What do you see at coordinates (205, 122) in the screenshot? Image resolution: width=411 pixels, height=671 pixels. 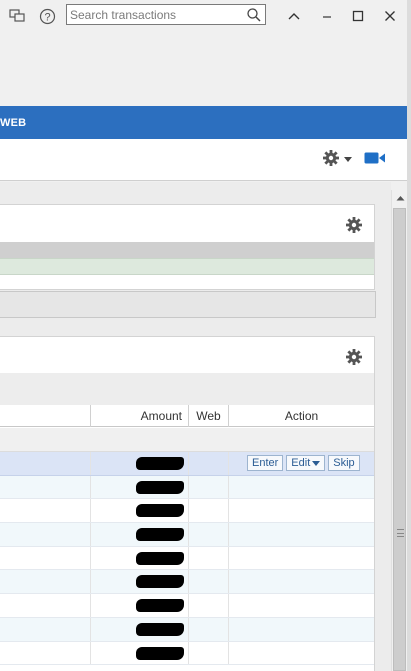 I see `nav-bar: WEB` at bounding box center [205, 122].